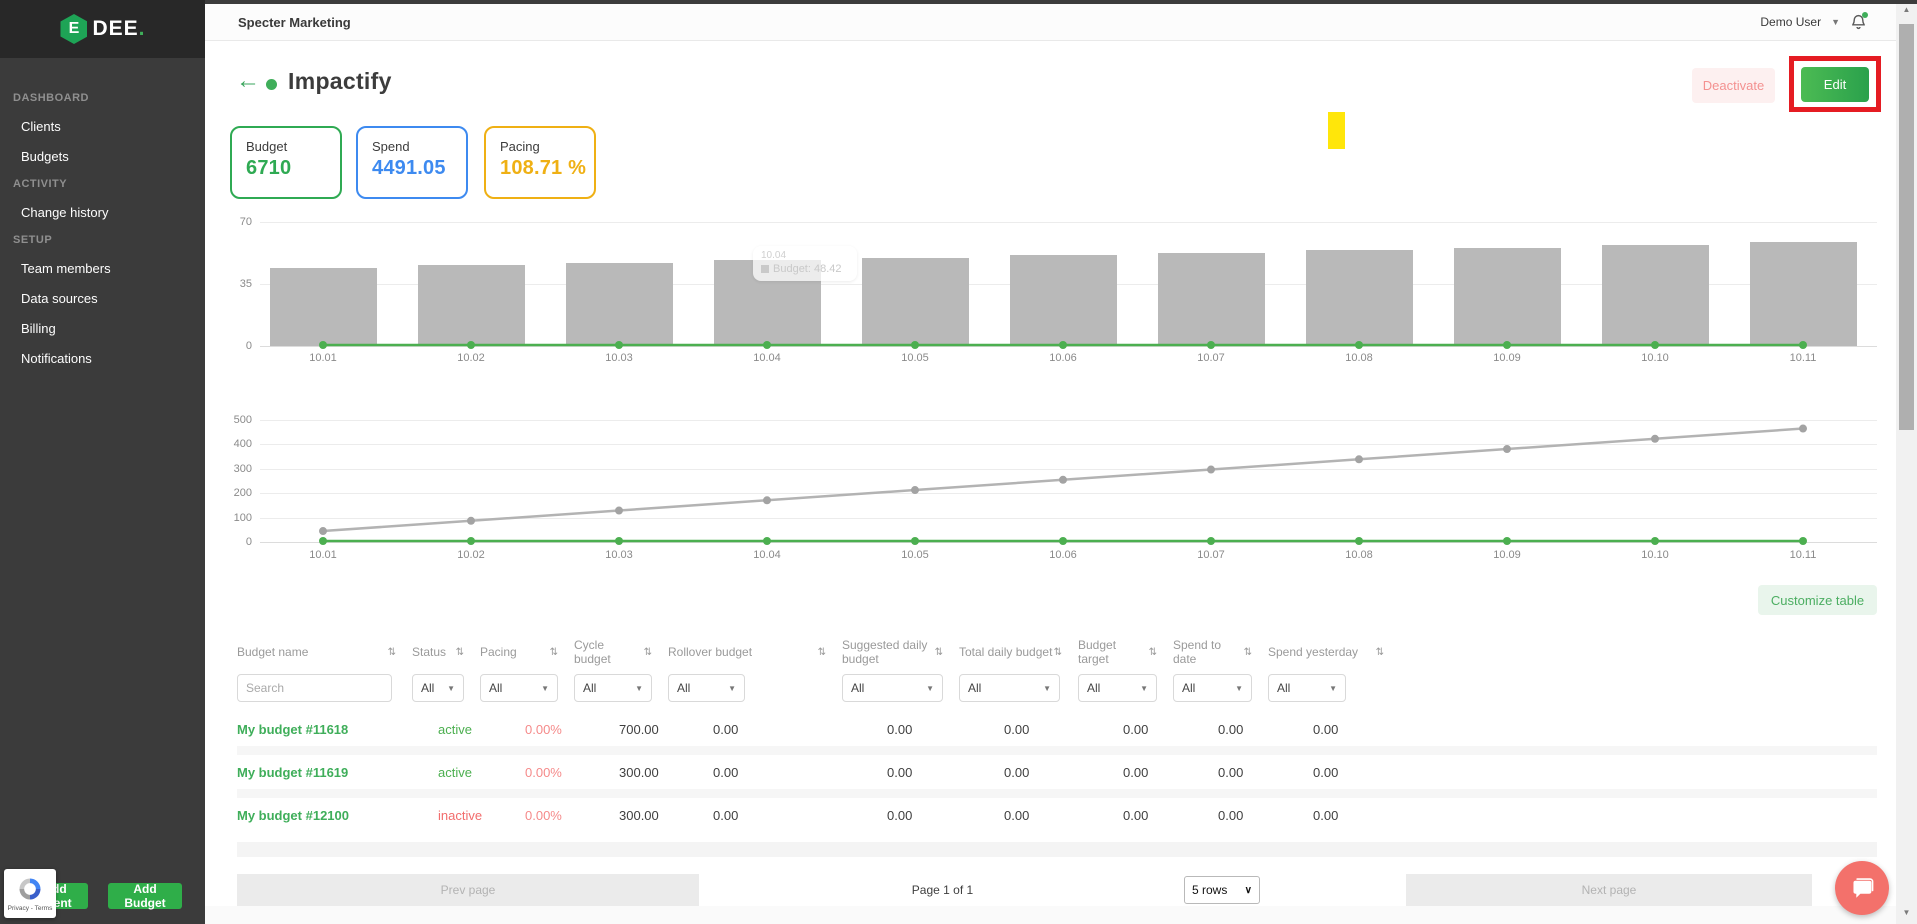 The width and height of the screenshot is (1917, 924). I want to click on bar-10.07, so click(1211, 299).